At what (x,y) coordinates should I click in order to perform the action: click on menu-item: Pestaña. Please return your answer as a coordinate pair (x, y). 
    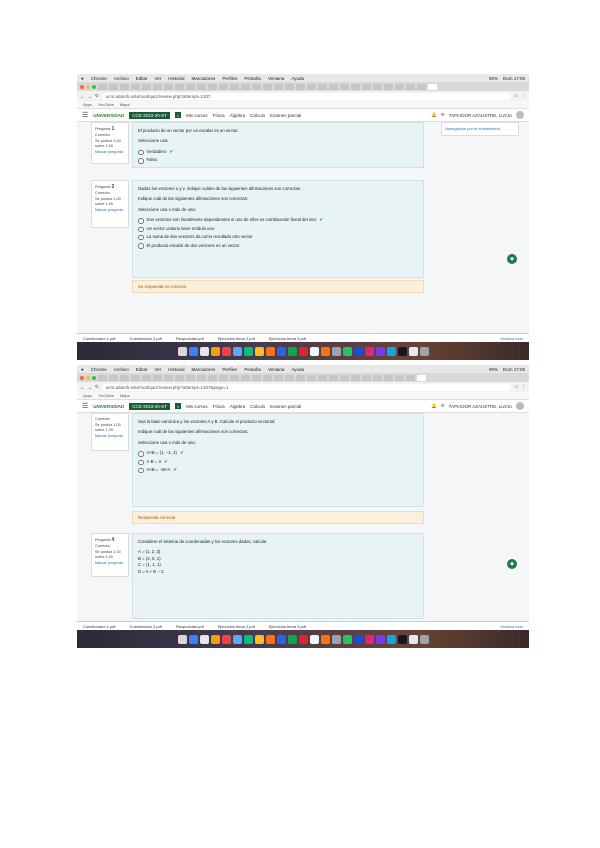
    Looking at the image, I should click on (252, 78).